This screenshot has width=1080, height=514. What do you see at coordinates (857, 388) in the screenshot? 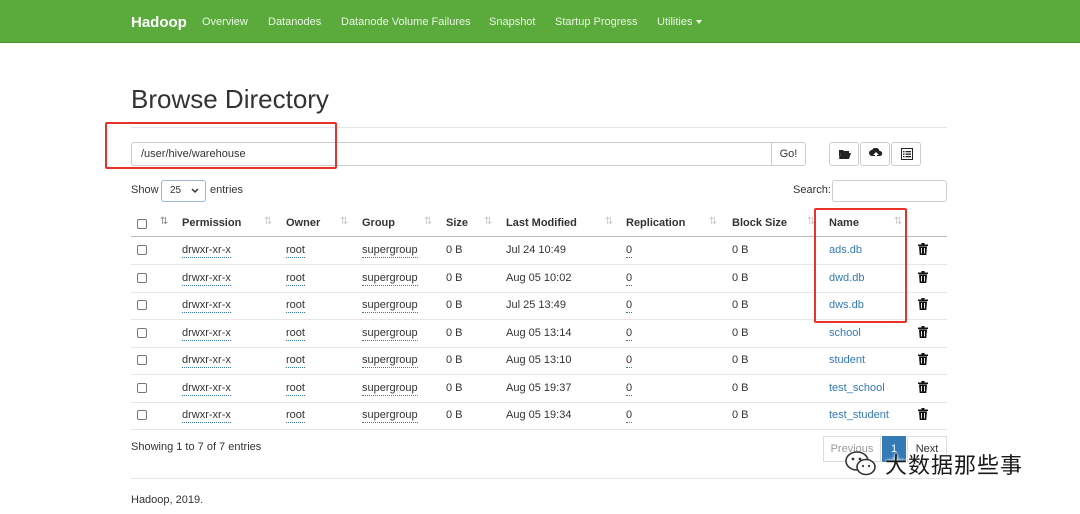
I see `cell-name: test_school` at bounding box center [857, 388].